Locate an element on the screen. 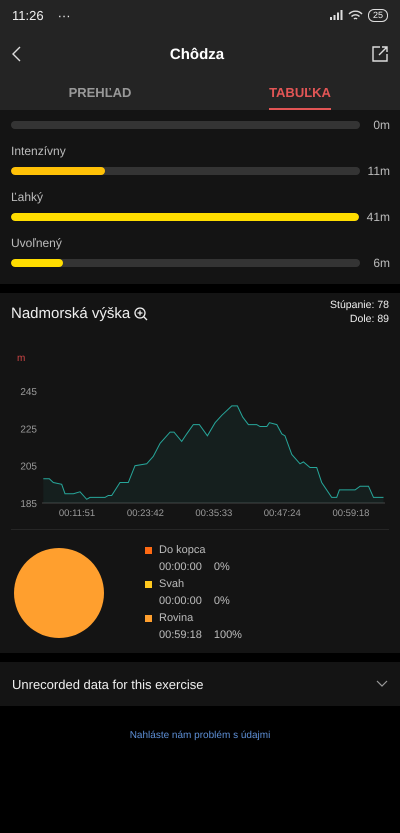 This screenshot has width=400, height=833. y-tick-label: 225 is located at coordinates (28, 430).